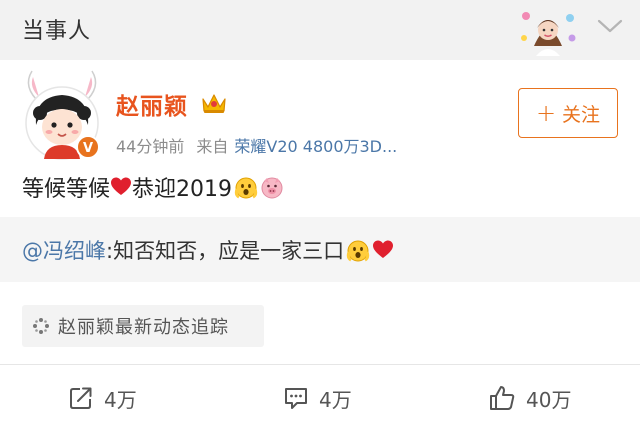 Image resolution: width=640 pixels, height=425 pixels. I want to click on repost-count: 4万, so click(120, 399).